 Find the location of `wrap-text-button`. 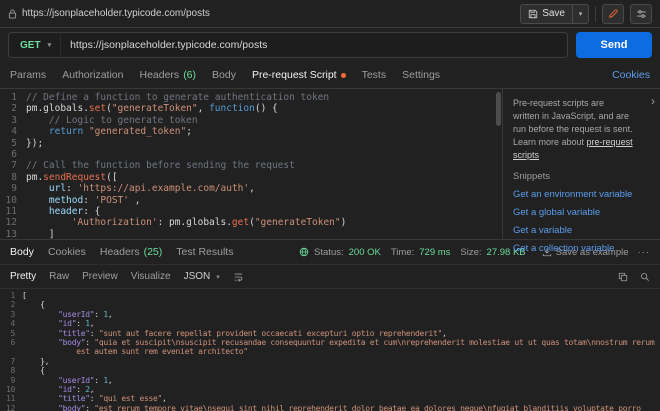

wrap-text-button is located at coordinates (238, 277).